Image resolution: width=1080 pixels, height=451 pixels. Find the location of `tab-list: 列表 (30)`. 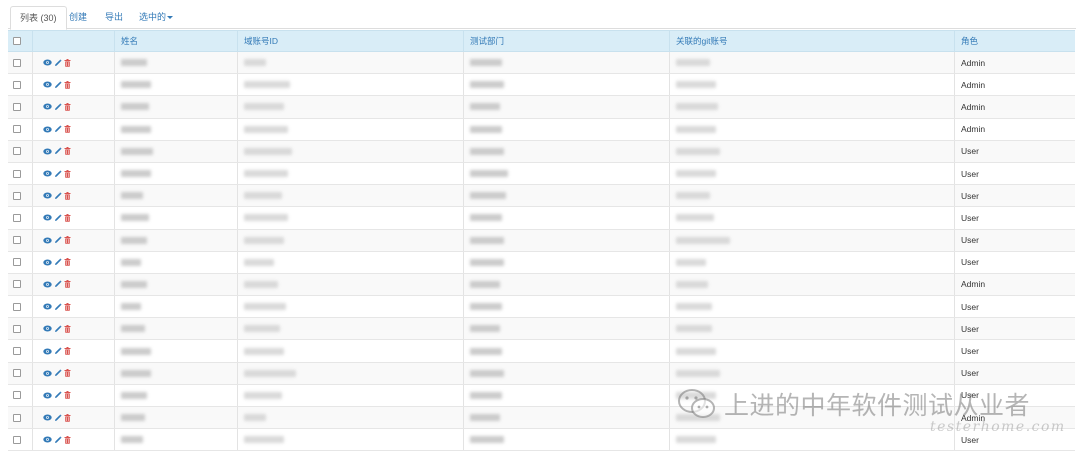

tab-list: 列表 (30) is located at coordinates (38, 18).